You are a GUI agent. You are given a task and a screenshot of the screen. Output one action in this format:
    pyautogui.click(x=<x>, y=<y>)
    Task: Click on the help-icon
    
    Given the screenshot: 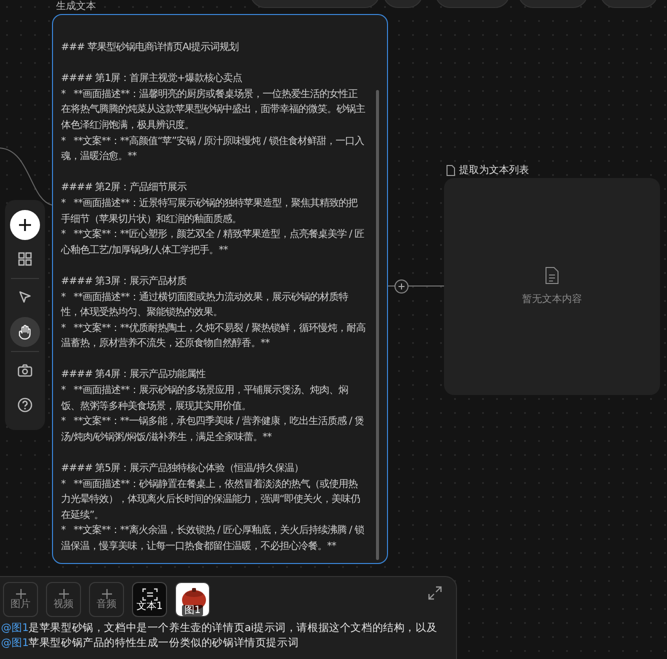 What is the action you would take?
    pyautogui.click(x=25, y=405)
    